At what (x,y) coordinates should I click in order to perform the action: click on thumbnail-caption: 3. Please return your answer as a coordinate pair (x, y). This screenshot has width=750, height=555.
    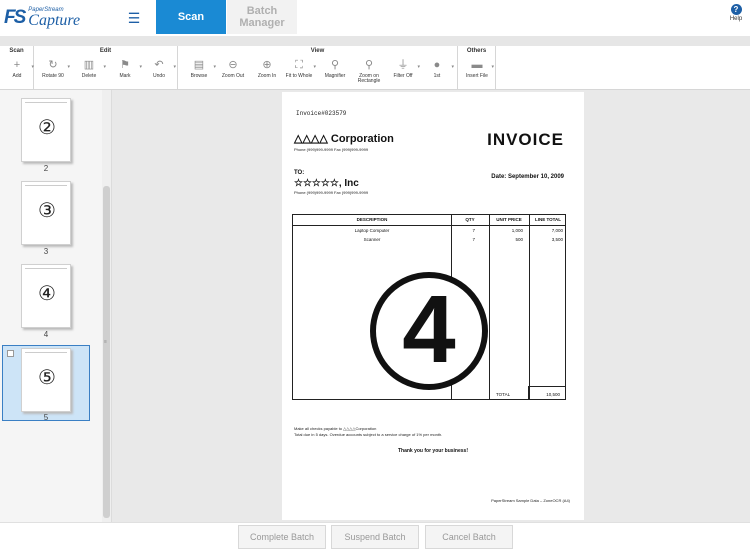
    Looking at the image, I should click on (46, 251).